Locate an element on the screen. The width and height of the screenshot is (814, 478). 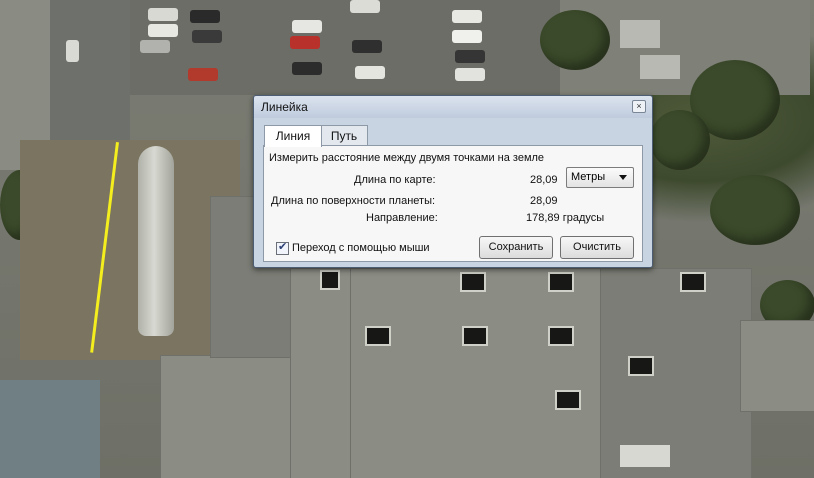
whale-skeleton is located at coordinates (156, 241).